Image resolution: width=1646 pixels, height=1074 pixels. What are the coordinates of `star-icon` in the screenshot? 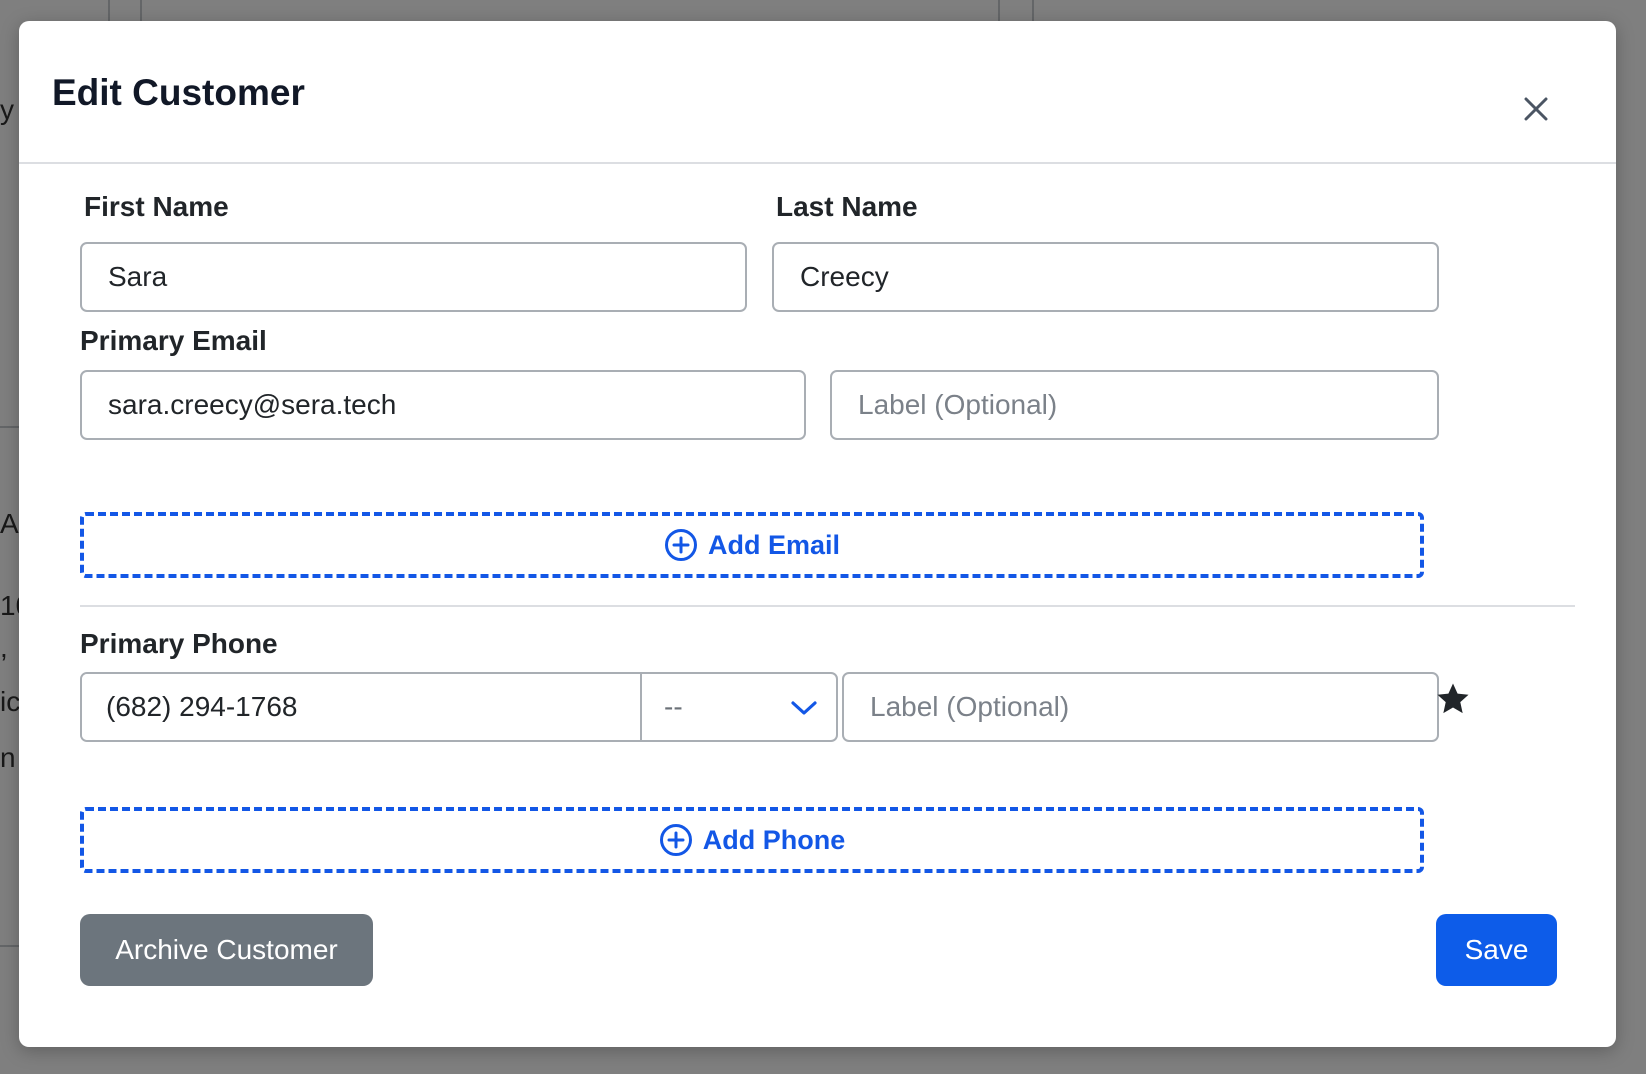 It's located at (1453, 699).